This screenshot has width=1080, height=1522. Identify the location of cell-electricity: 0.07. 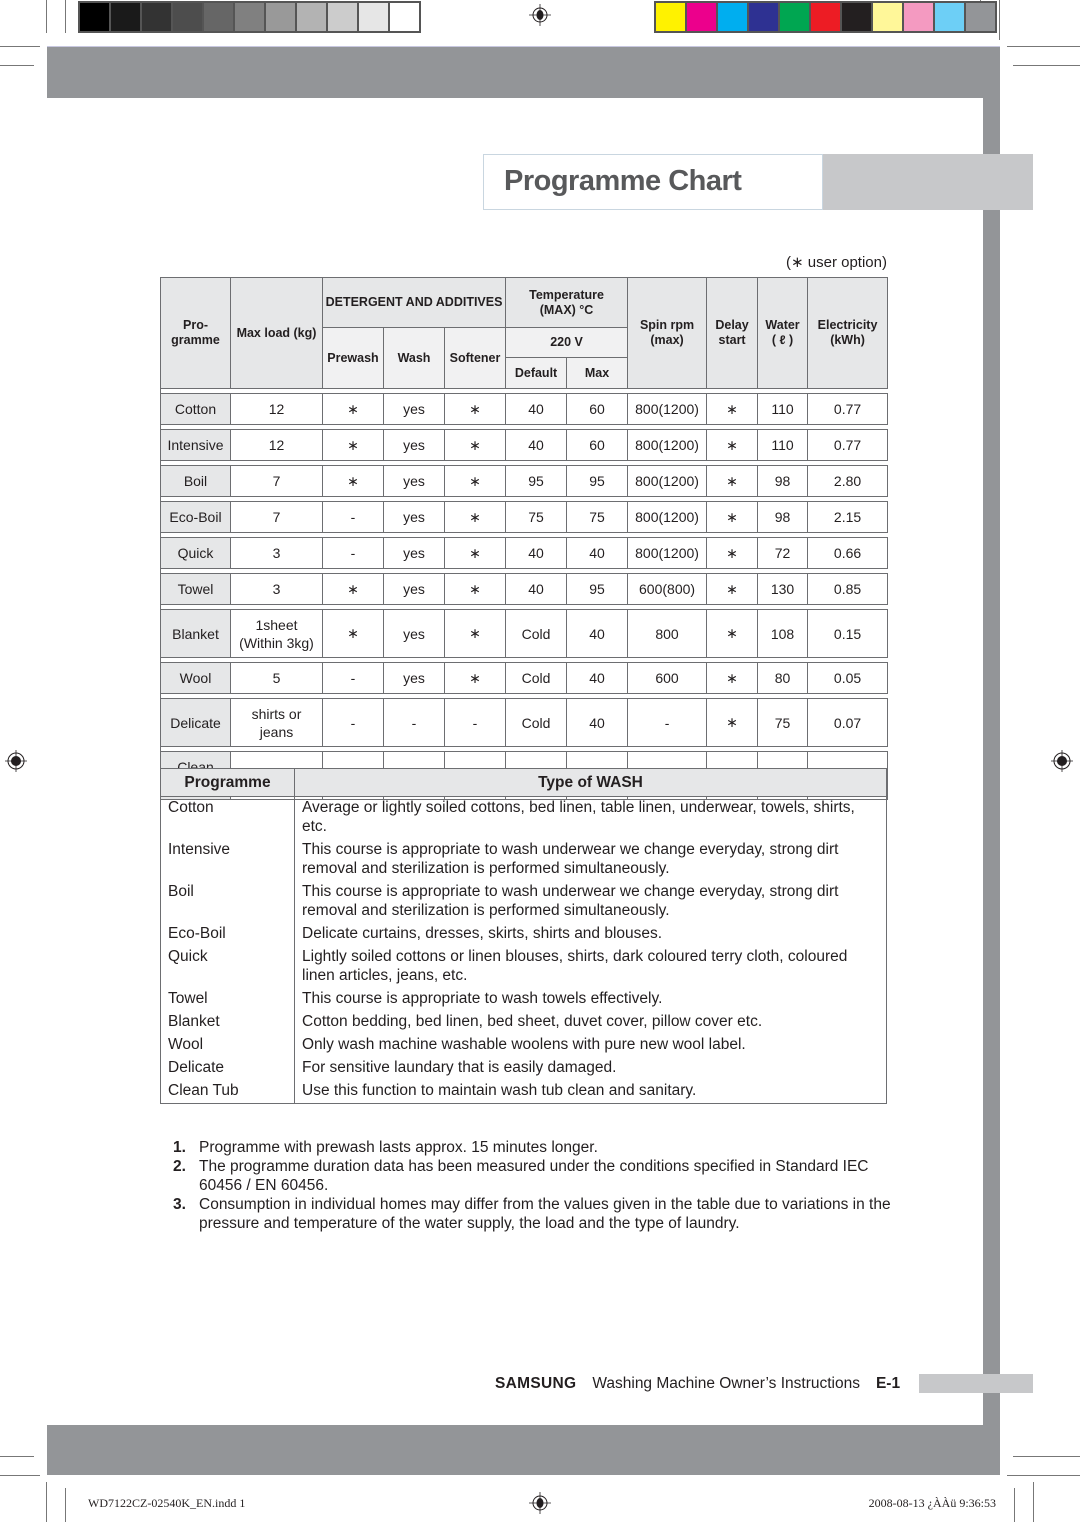
(848, 722).